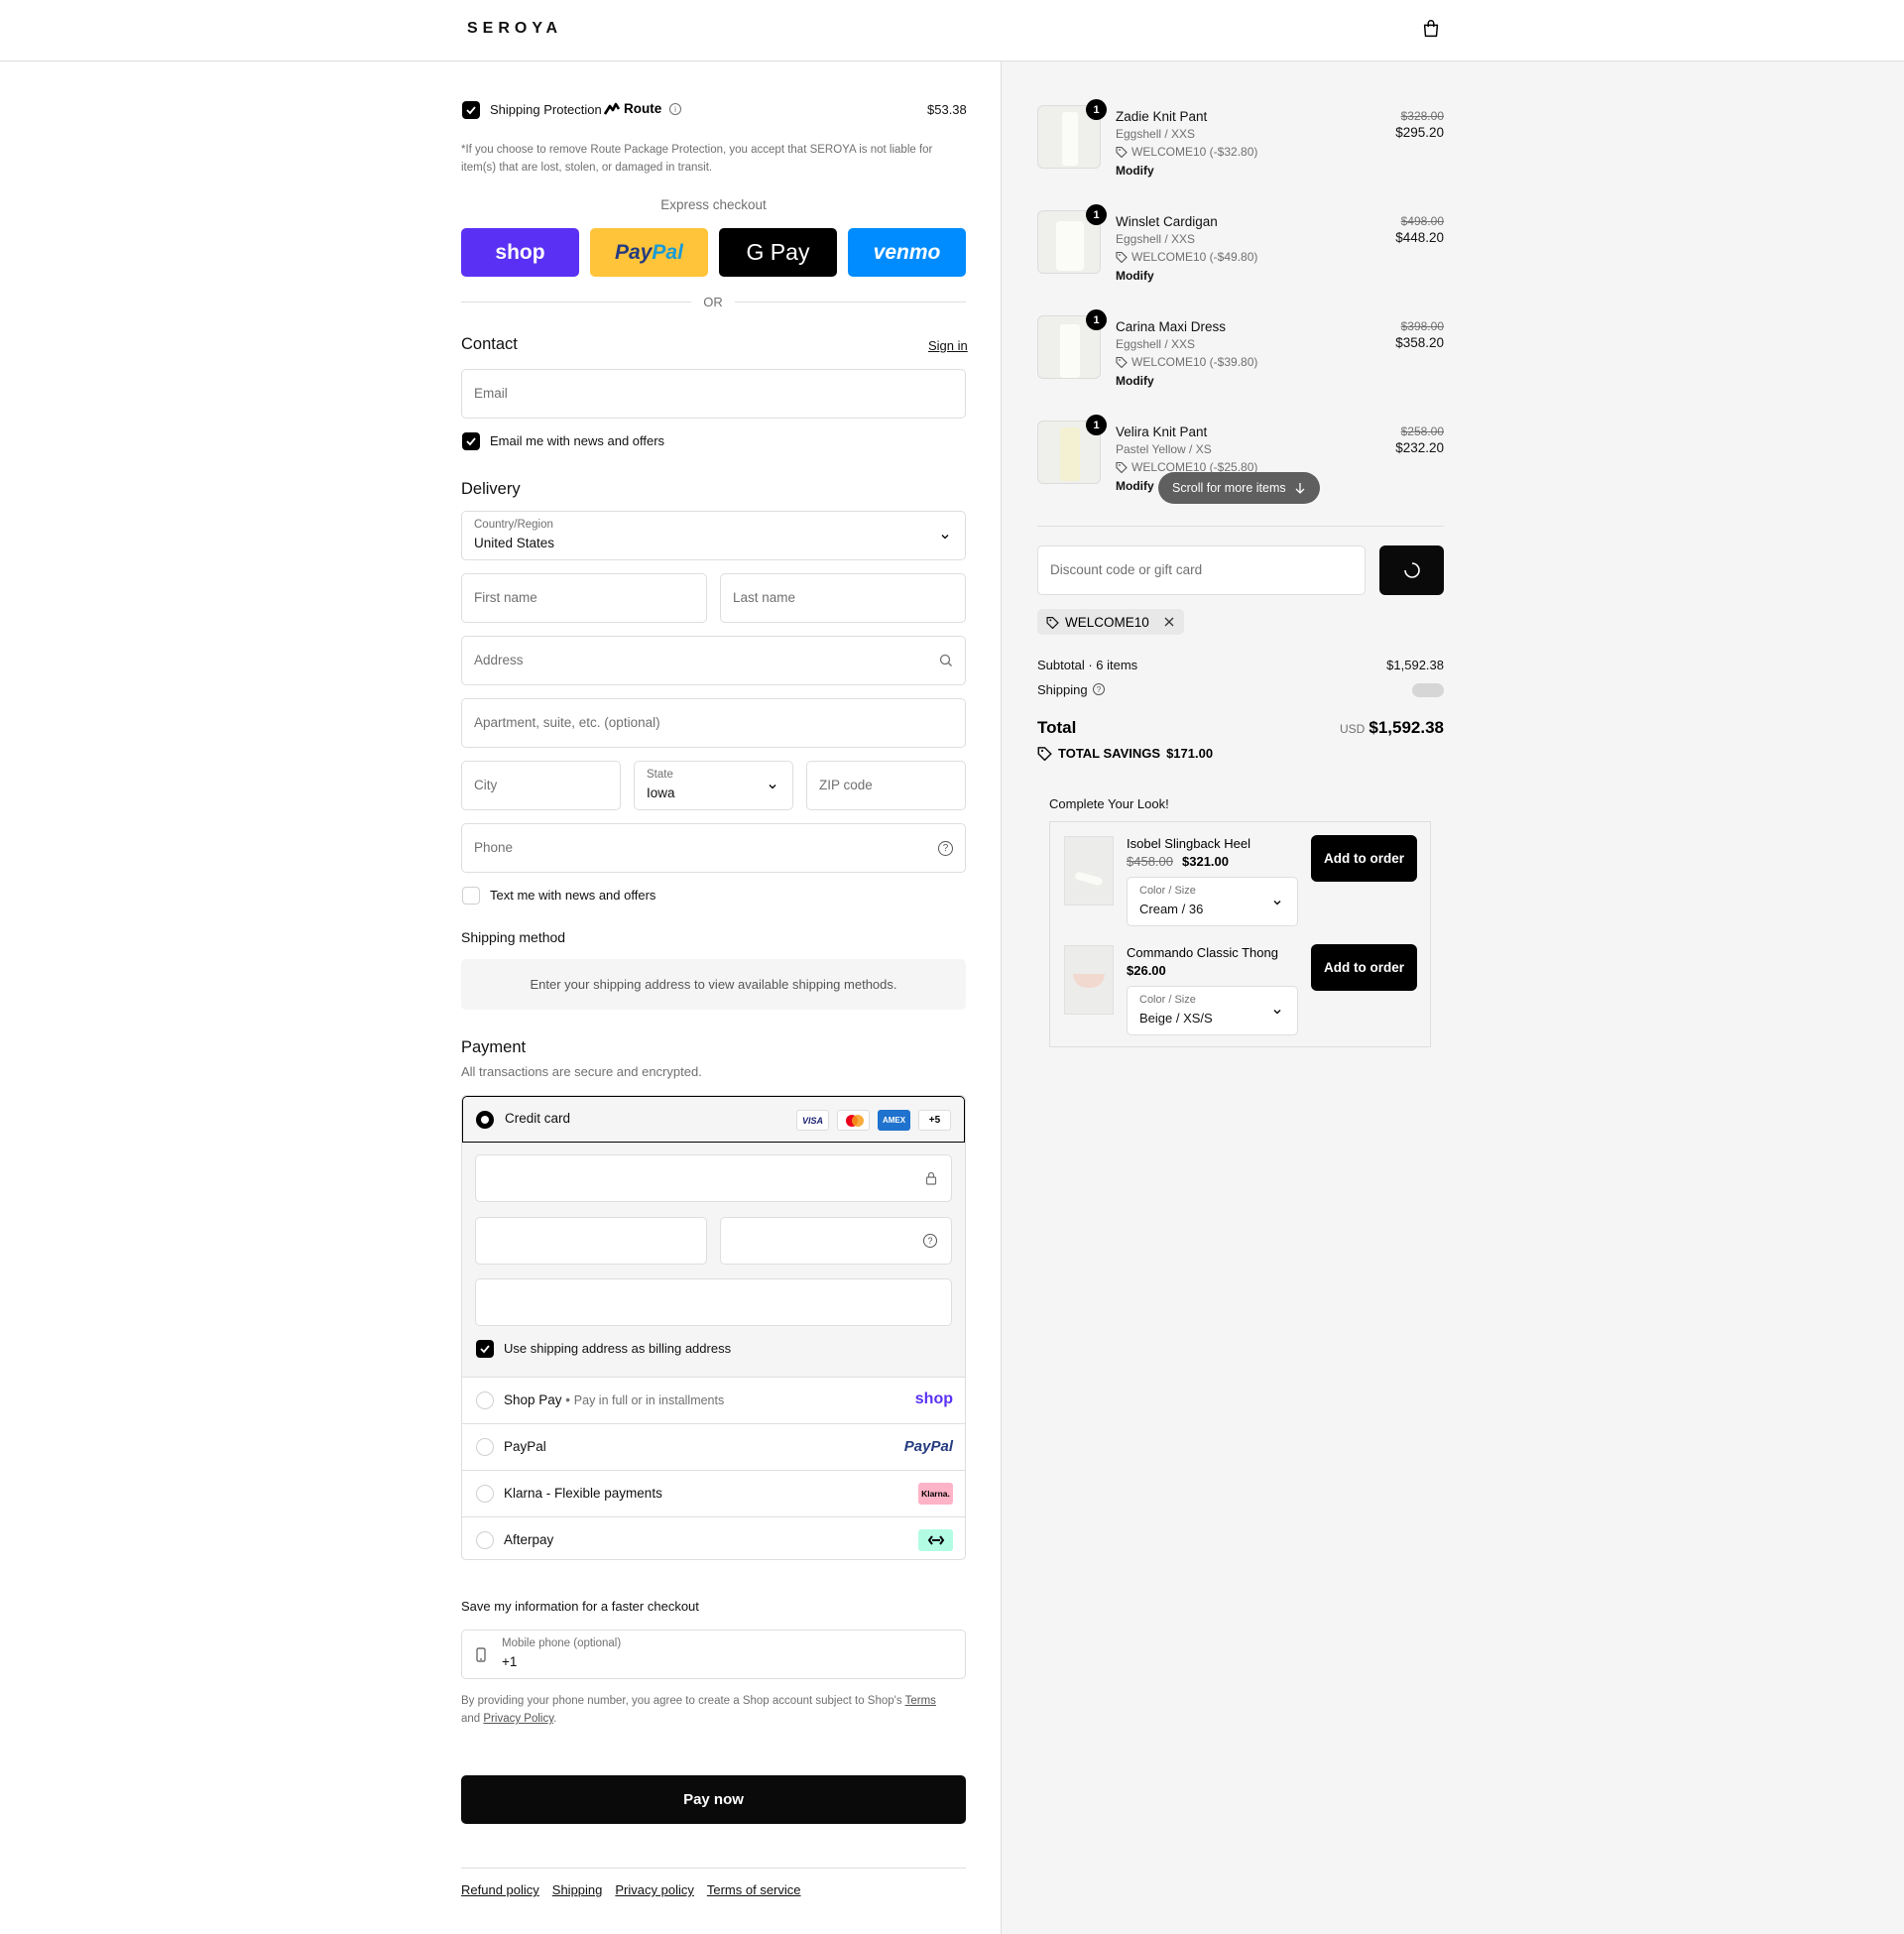  What do you see at coordinates (514, 29) in the screenshot?
I see `store-logo: SEROYA` at bounding box center [514, 29].